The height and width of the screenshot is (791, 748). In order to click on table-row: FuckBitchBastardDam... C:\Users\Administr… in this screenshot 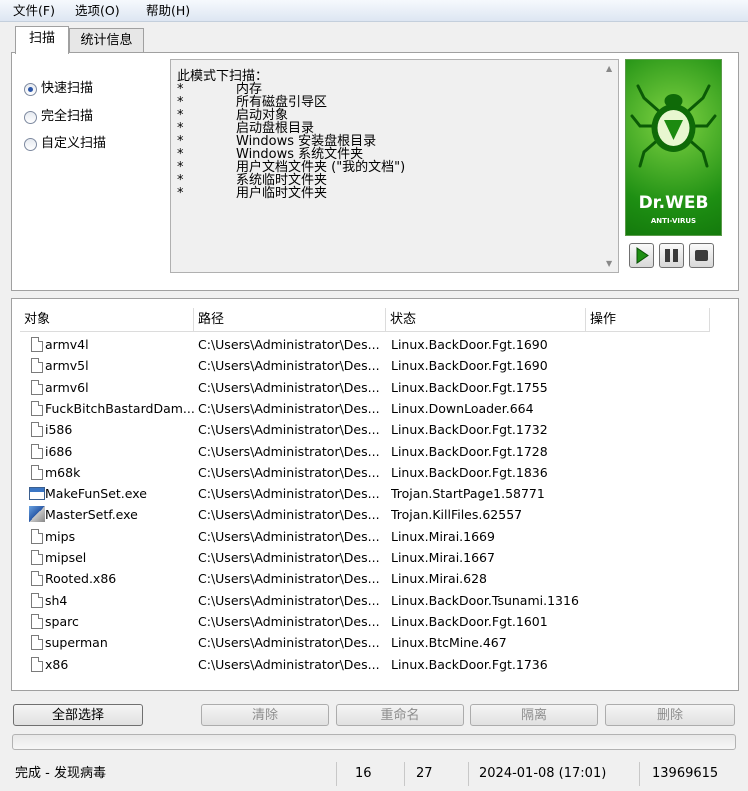, I will do `click(365, 408)`.